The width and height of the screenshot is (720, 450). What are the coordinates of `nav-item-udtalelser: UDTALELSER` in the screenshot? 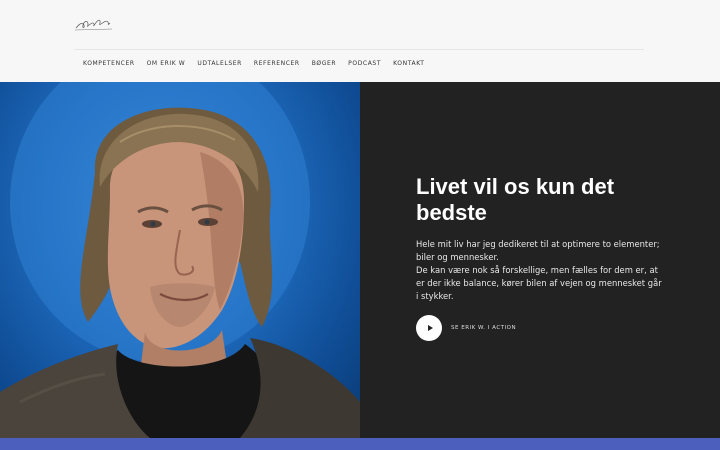 It's located at (219, 64).